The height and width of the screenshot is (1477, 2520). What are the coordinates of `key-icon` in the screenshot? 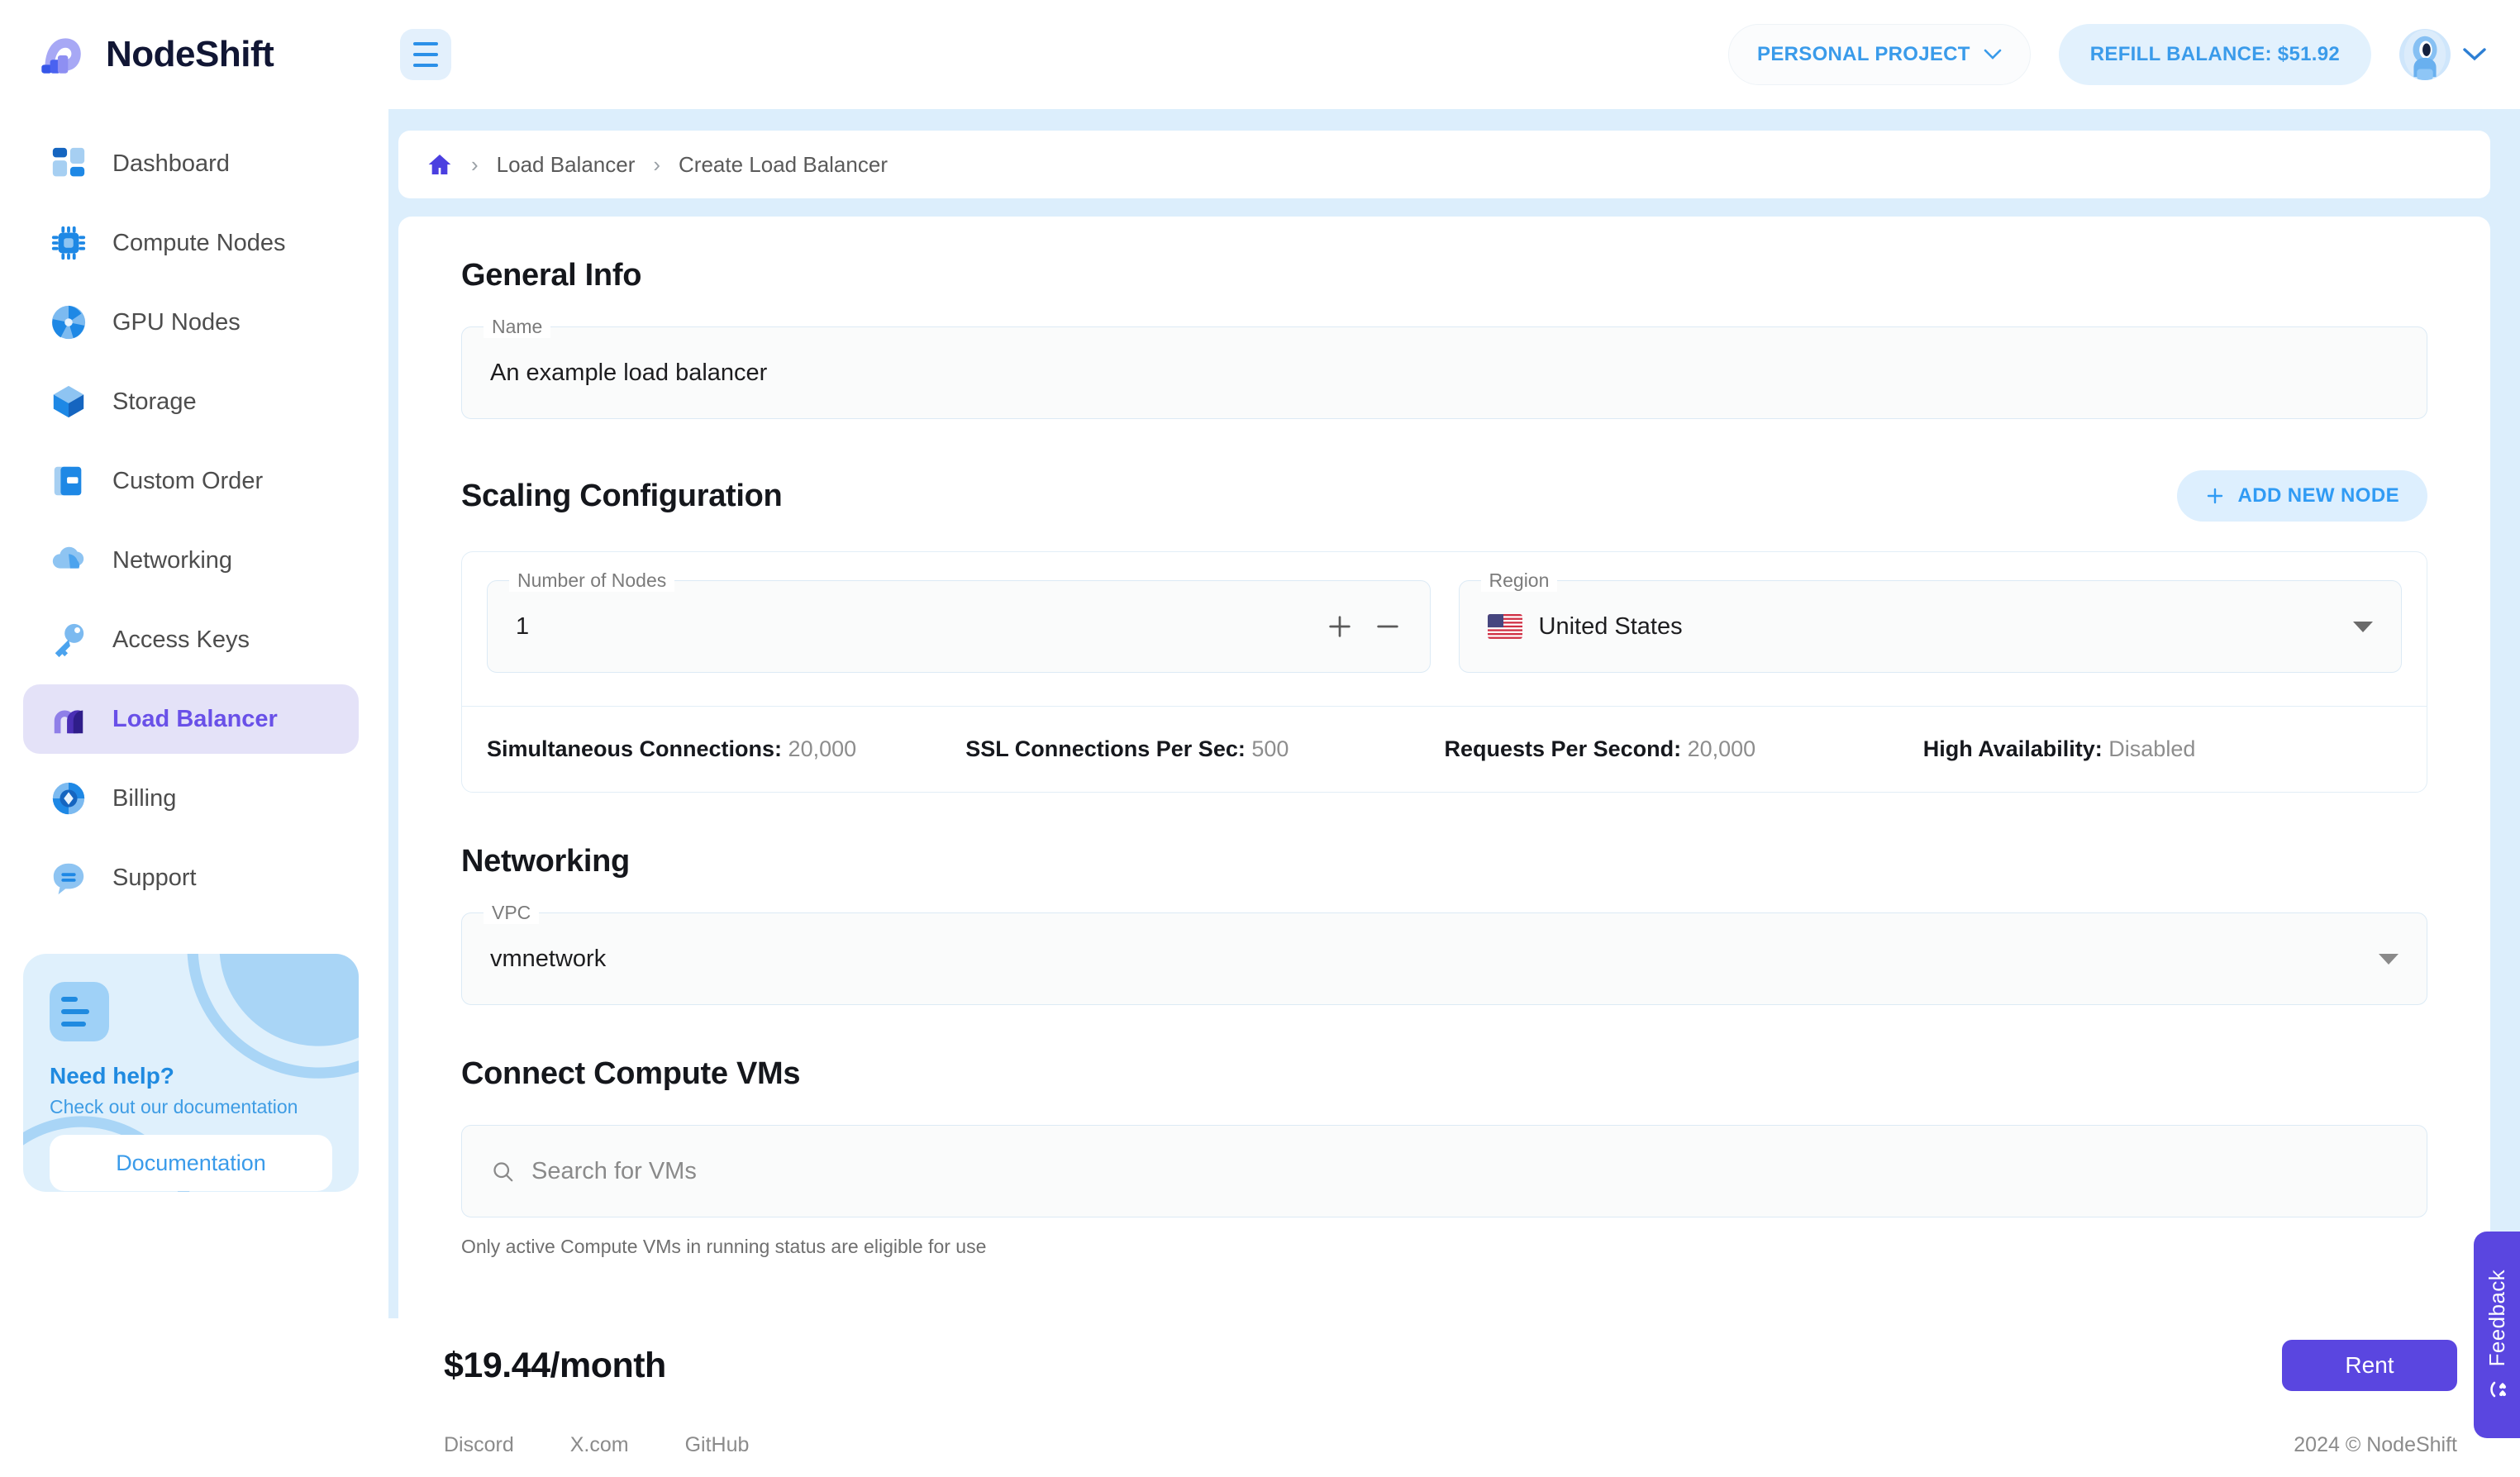 It's located at (69, 640).